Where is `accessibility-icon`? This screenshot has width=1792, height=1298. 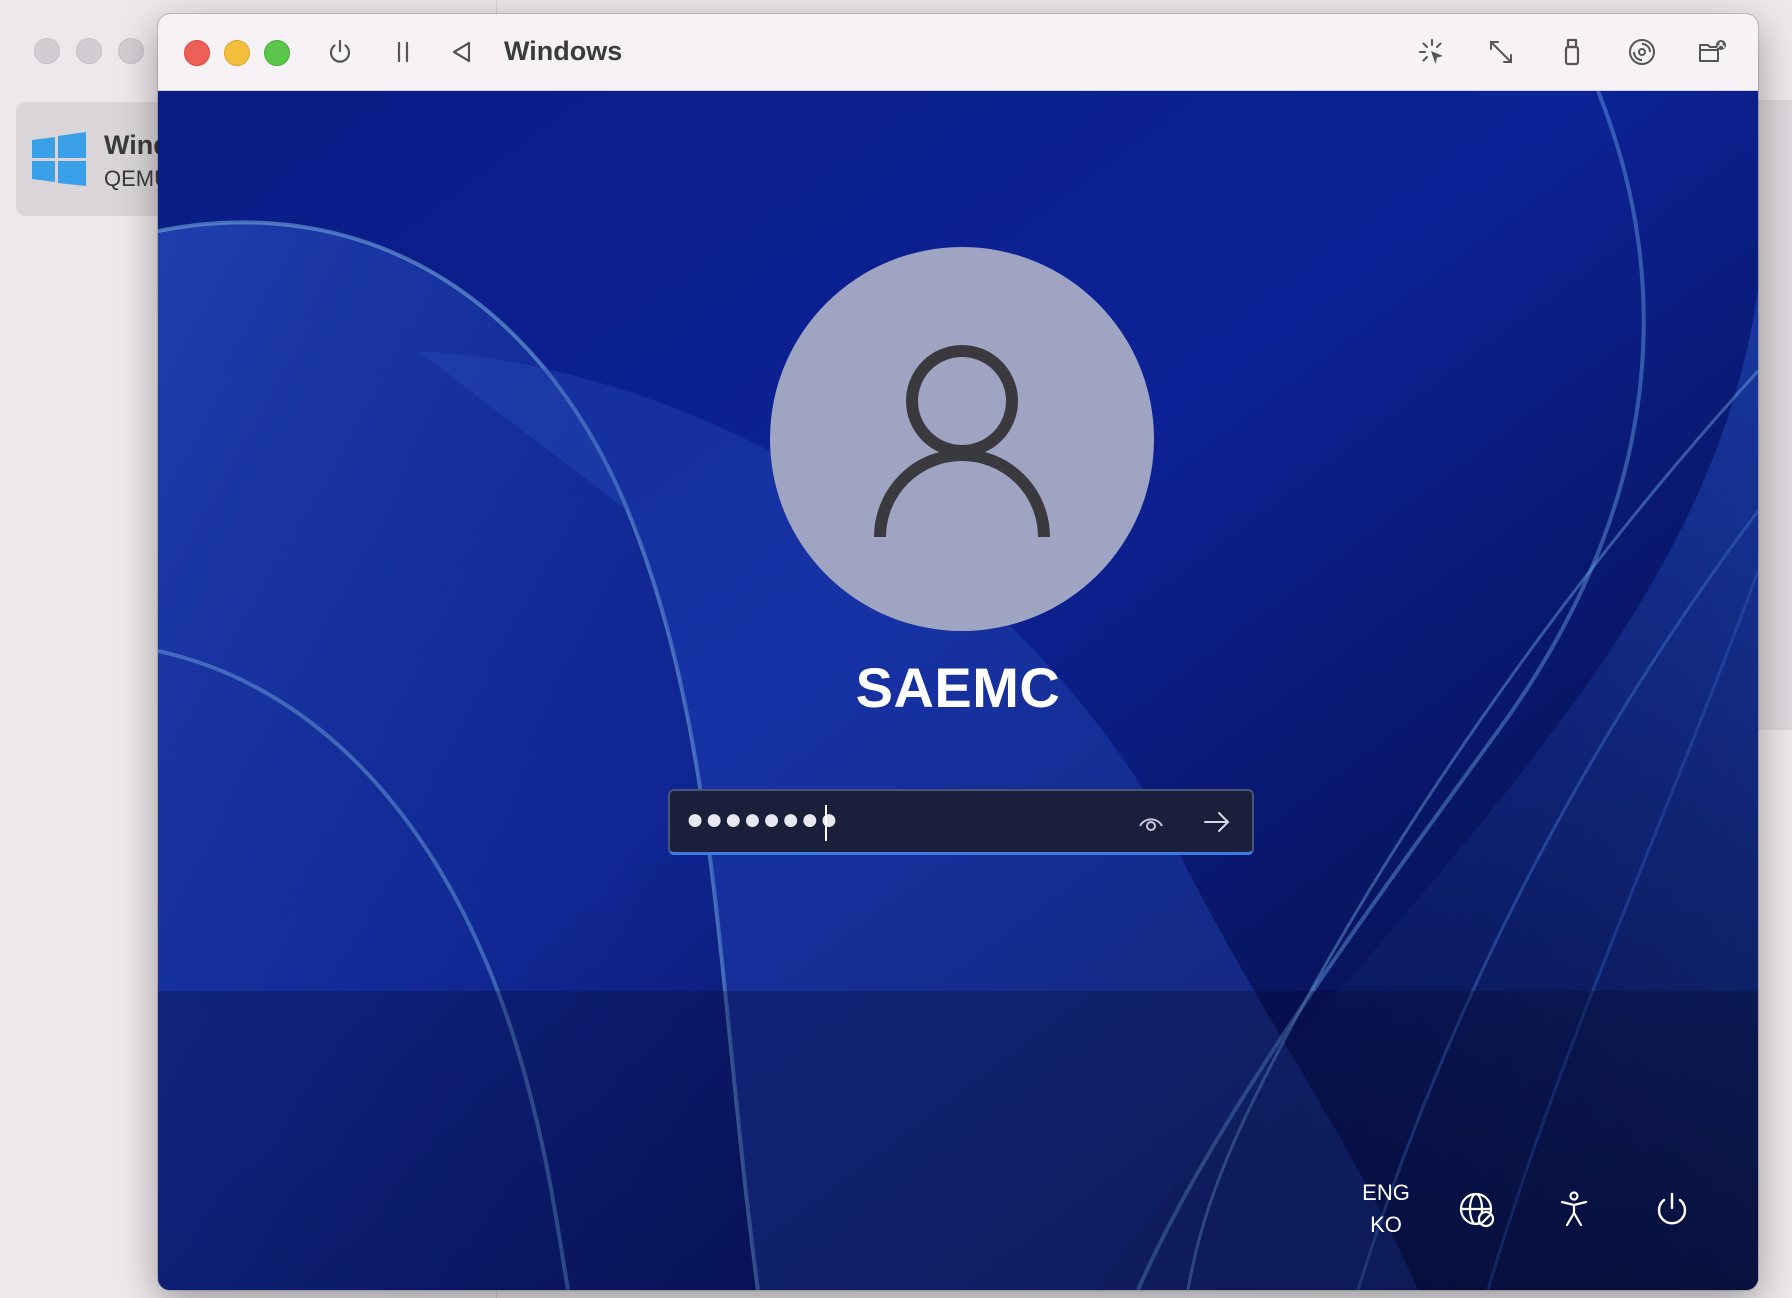 accessibility-icon is located at coordinates (1574, 1209).